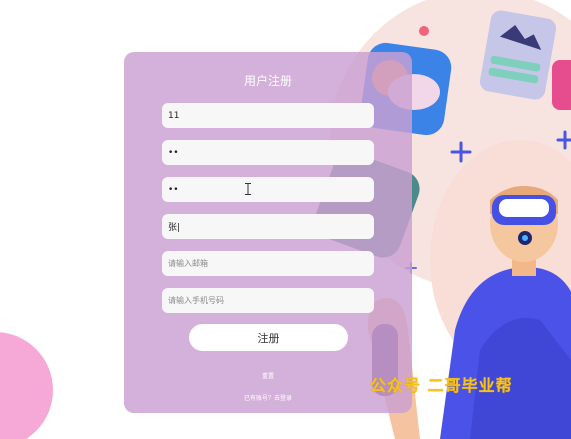  What do you see at coordinates (268, 337) in the screenshot?
I see `register-button: 注册` at bounding box center [268, 337].